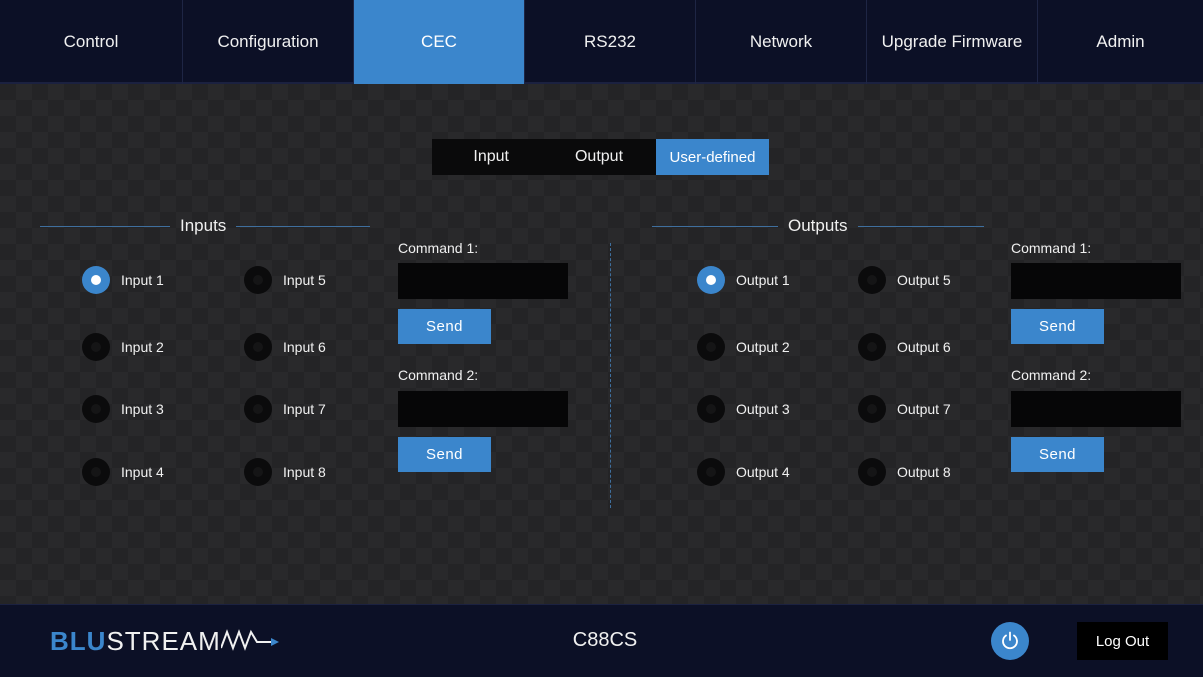 This screenshot has width=1203, height=677. I want to click on radio-label: Input 6, so click(304, 347).